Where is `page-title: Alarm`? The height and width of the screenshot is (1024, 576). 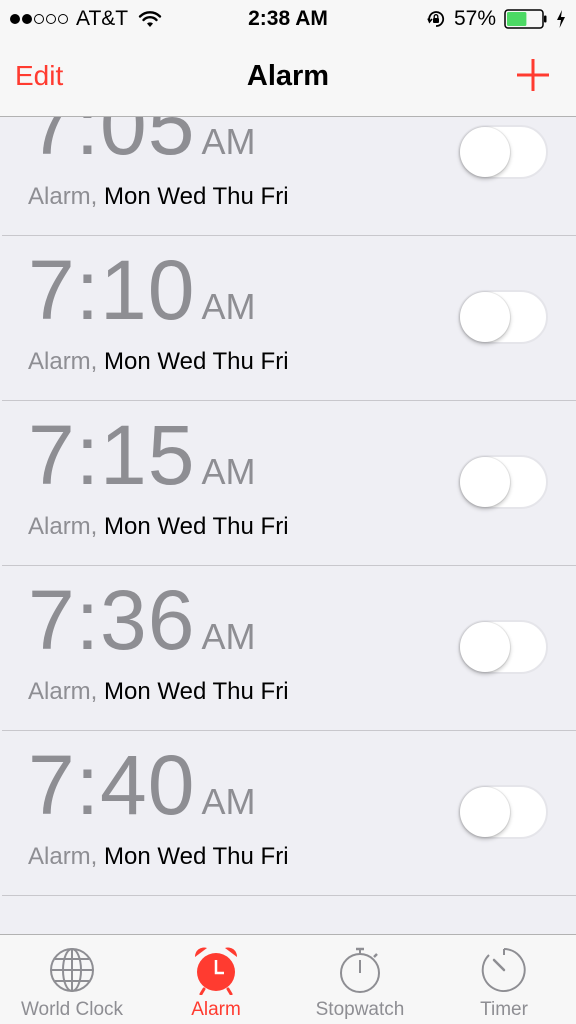
page-title: Alarm is located at coordinates (288, 76).